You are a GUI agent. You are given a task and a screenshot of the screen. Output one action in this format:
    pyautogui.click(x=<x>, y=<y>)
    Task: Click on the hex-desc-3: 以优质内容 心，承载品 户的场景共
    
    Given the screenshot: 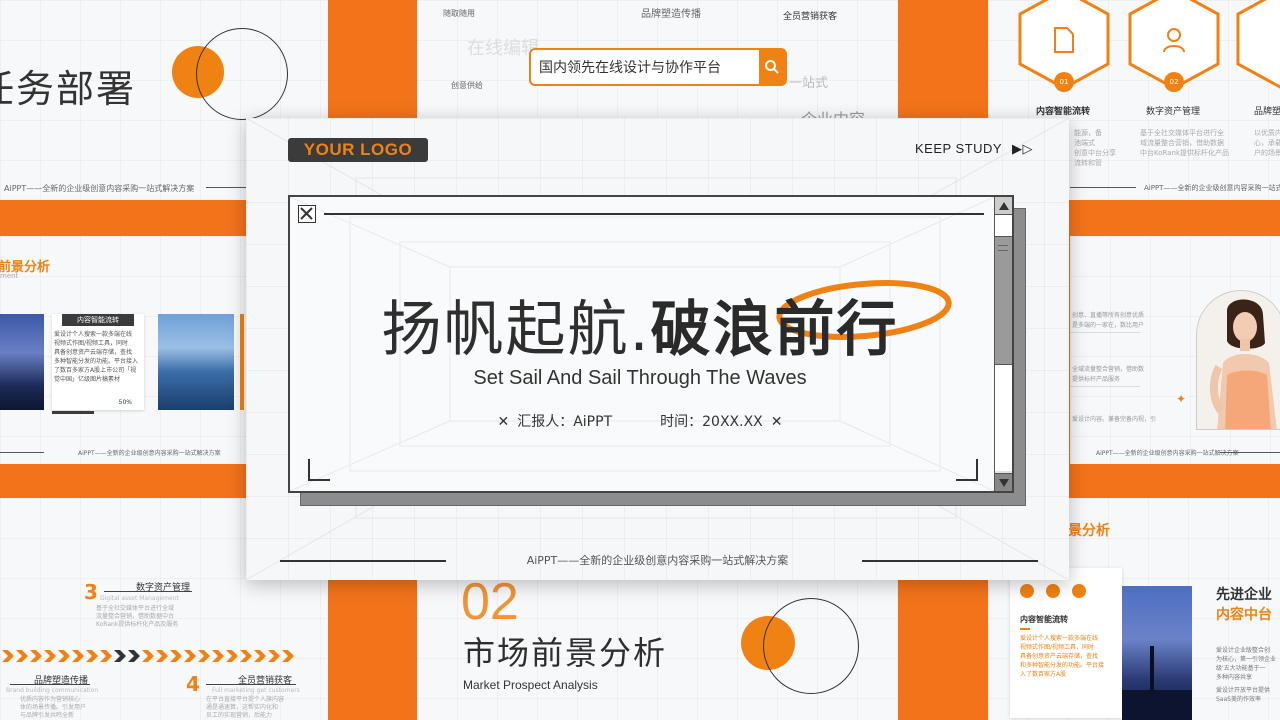 What is the action you would take?
    pyautogui.click(x=1267, y=143)
    